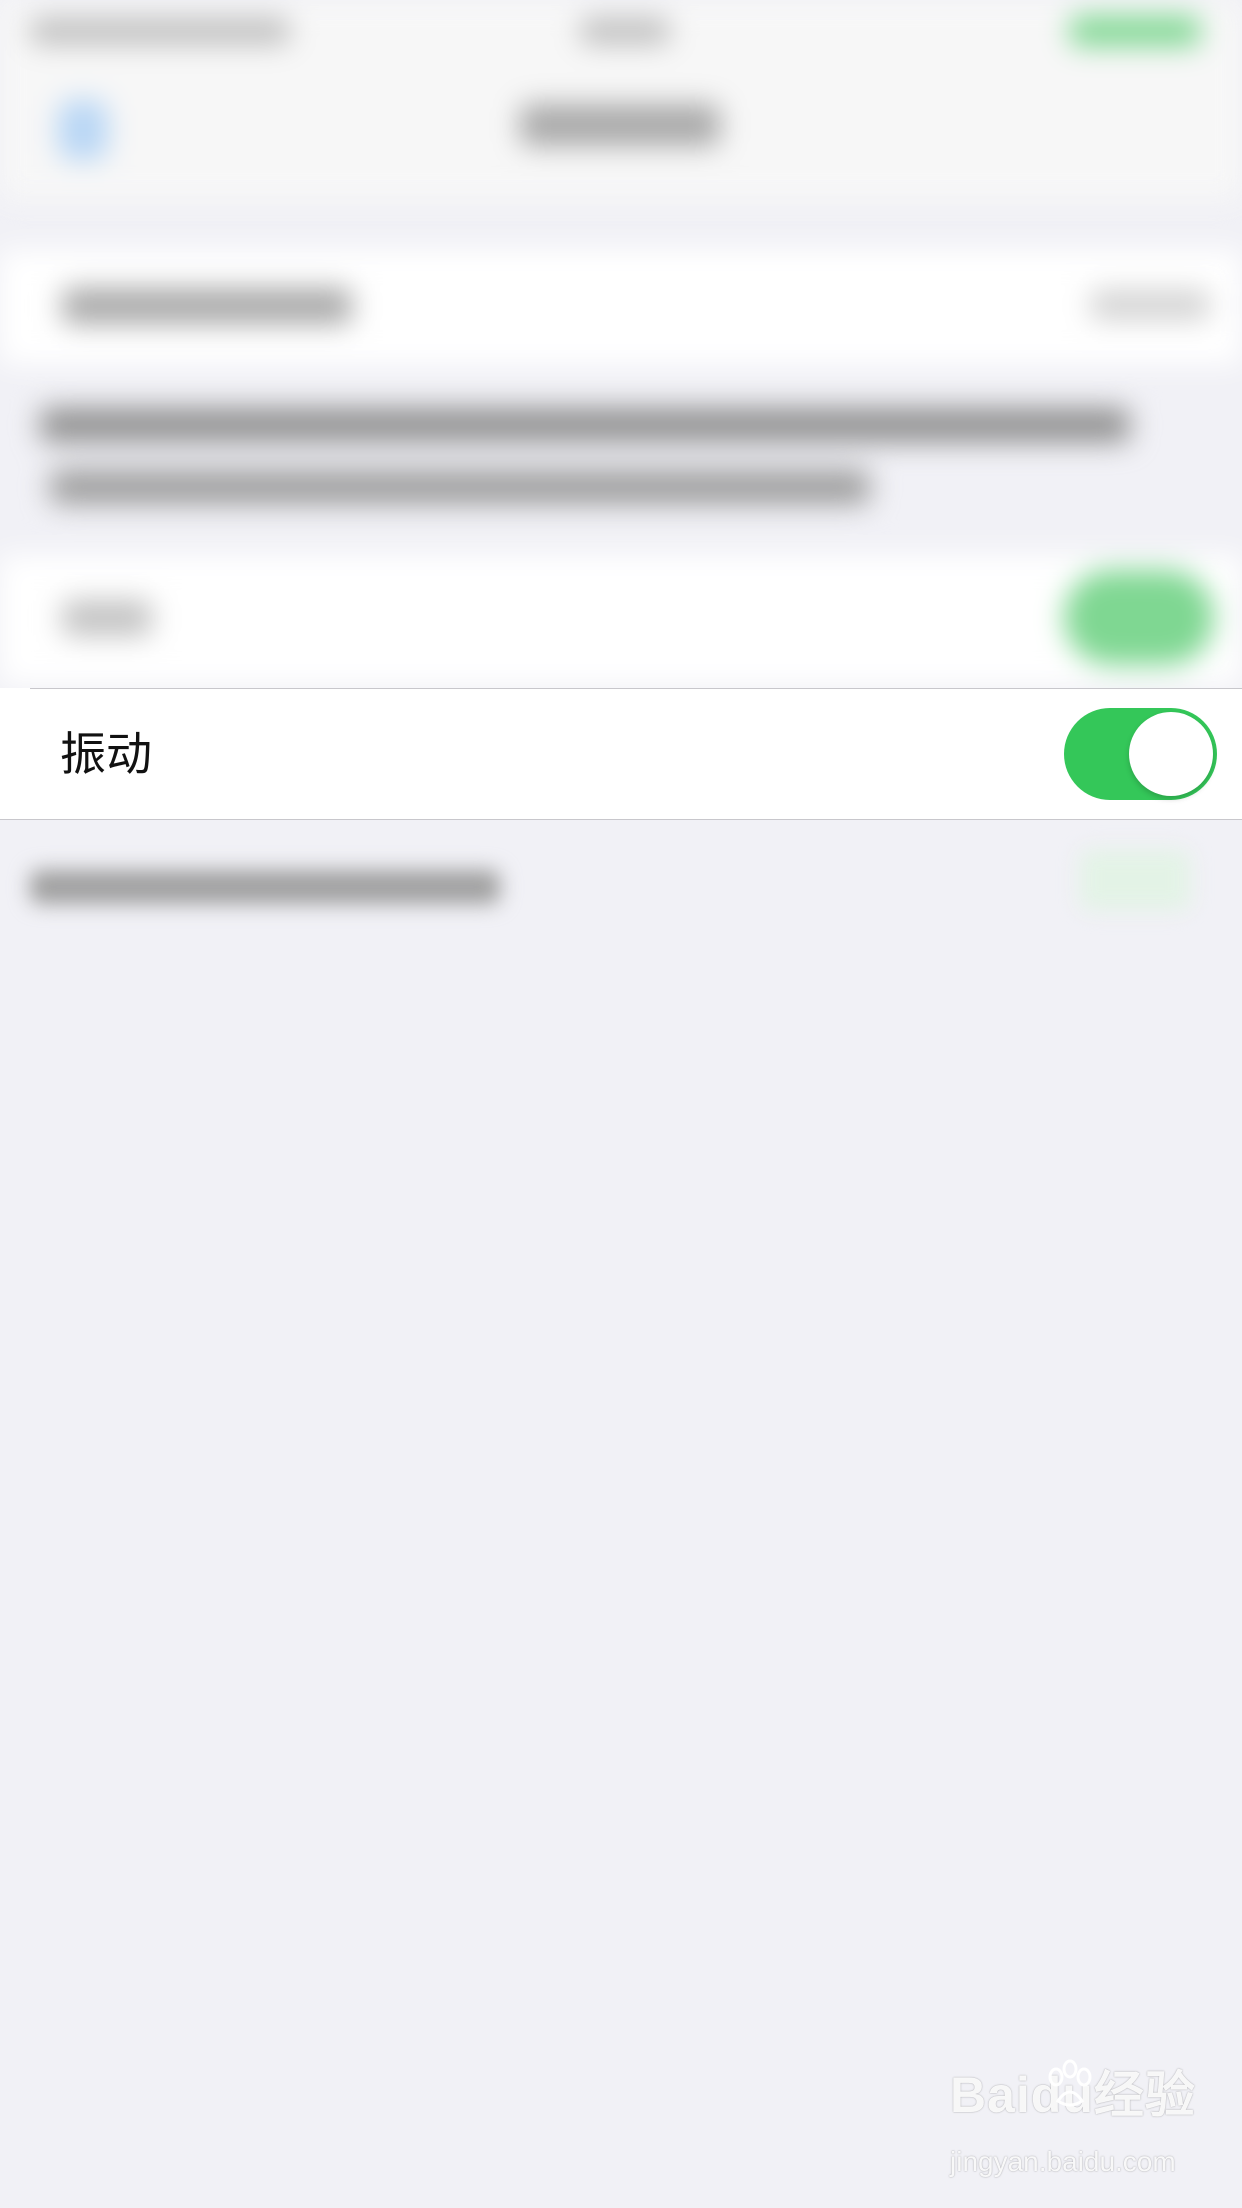 The image size is (1242, 2208). I want to click on blurred-toggle, so click(1139, 617).